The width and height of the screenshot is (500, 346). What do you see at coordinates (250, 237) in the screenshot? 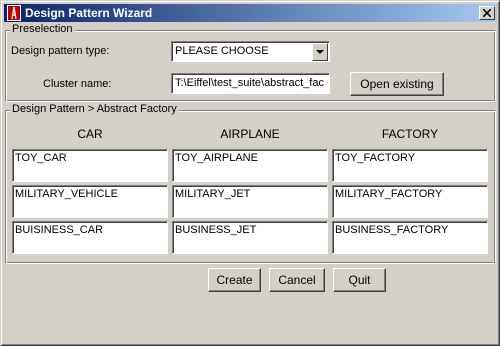
I see `airplane-product-field: BUSINESS_JET` at bounding box center [250, 237].